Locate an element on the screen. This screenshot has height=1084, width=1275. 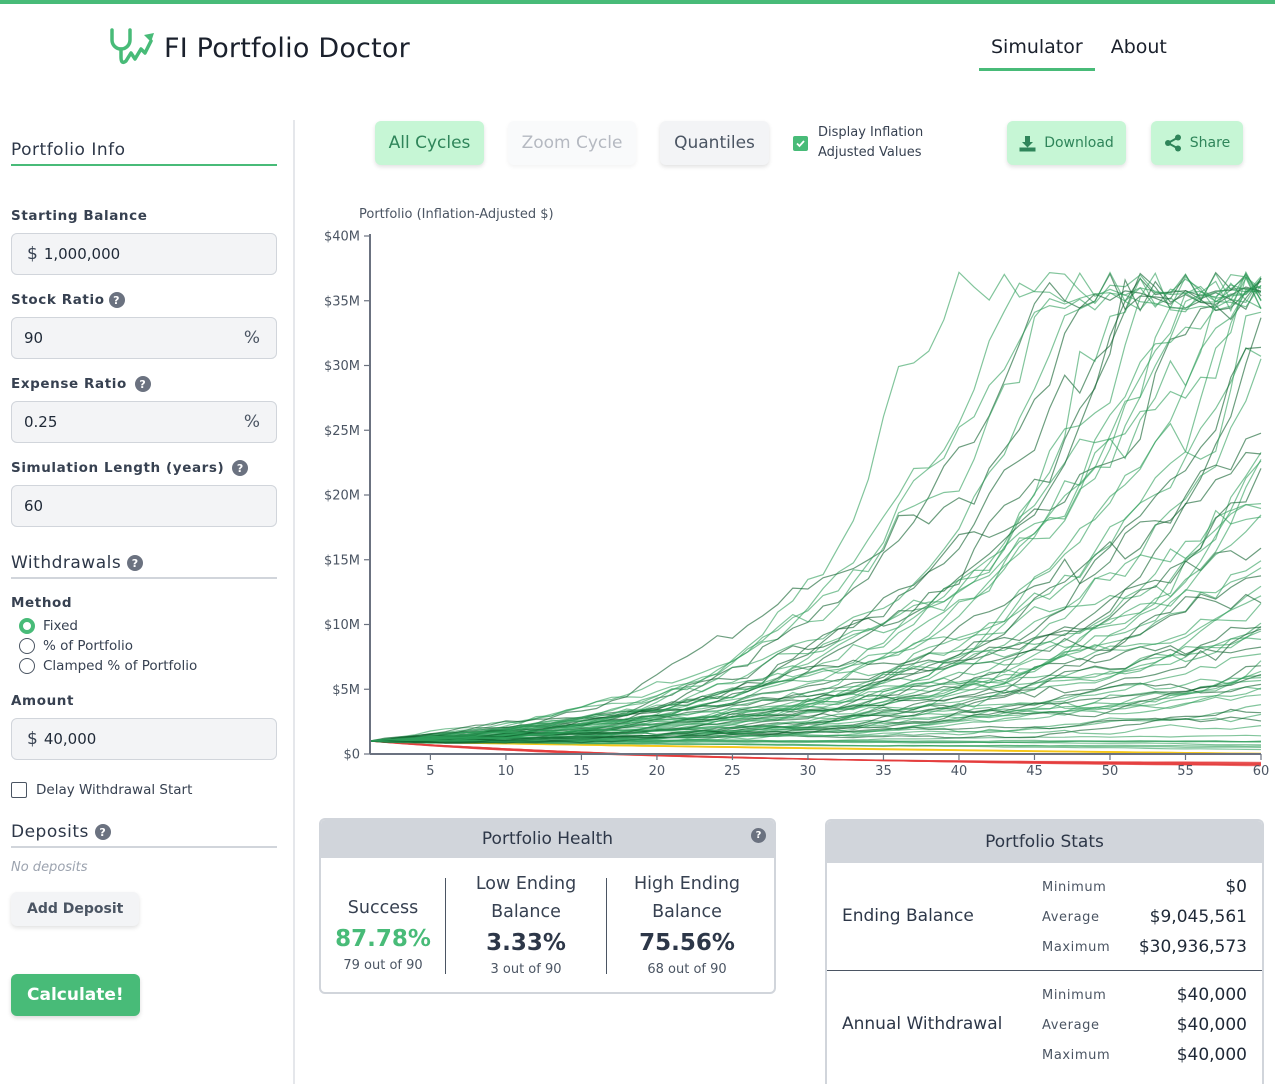
radio-checked is located at coordinates (27, 626).